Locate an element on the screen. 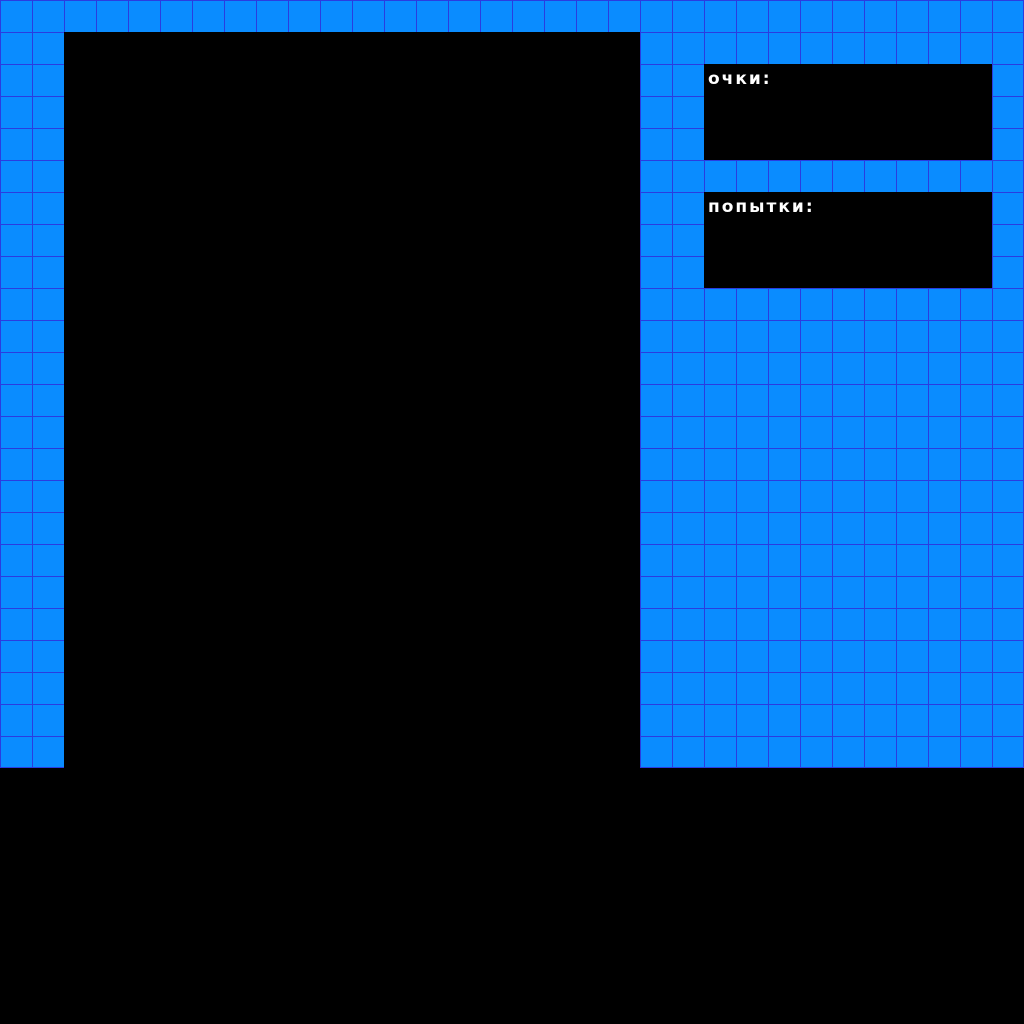 This screenshot has height=1024, width=1024. score-panel: очки: is located at coordinates (848, 112).